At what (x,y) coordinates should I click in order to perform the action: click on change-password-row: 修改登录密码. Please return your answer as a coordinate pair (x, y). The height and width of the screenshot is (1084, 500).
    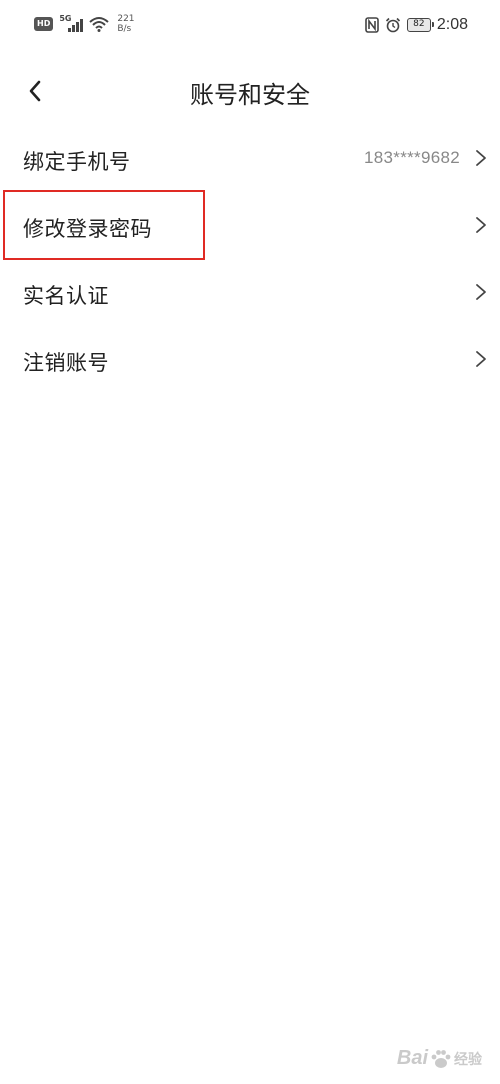
    Looking at the image, I should click on (250, 226).